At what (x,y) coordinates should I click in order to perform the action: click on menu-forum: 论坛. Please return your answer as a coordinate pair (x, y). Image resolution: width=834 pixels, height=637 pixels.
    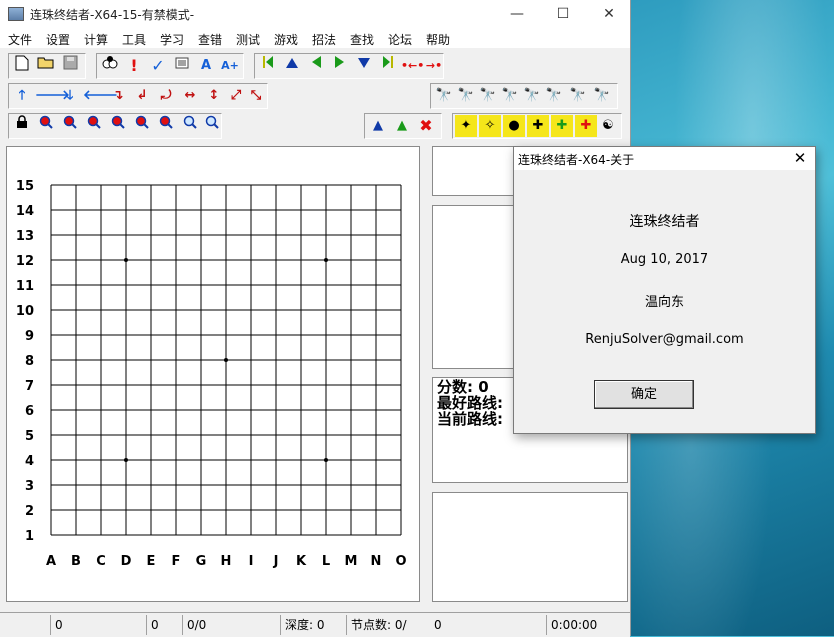
    Looking at the image, I should click on (400, 39).